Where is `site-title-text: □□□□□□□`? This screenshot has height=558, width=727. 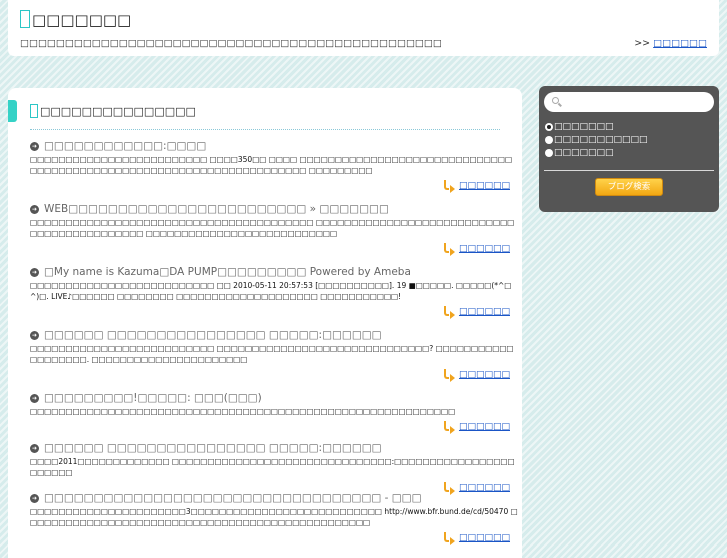 site-title-text: □□□□□□□ is located at coordinates (81, 20).